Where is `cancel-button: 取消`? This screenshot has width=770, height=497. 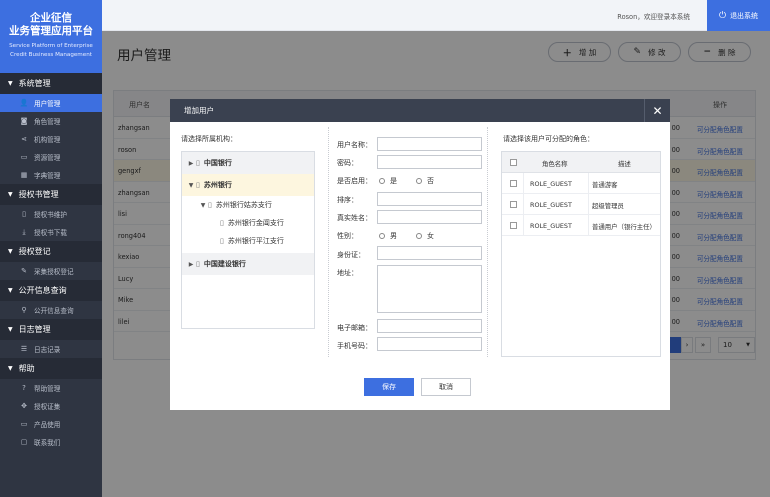
cancel-button: 取消 is located at coordinates (446, 387).